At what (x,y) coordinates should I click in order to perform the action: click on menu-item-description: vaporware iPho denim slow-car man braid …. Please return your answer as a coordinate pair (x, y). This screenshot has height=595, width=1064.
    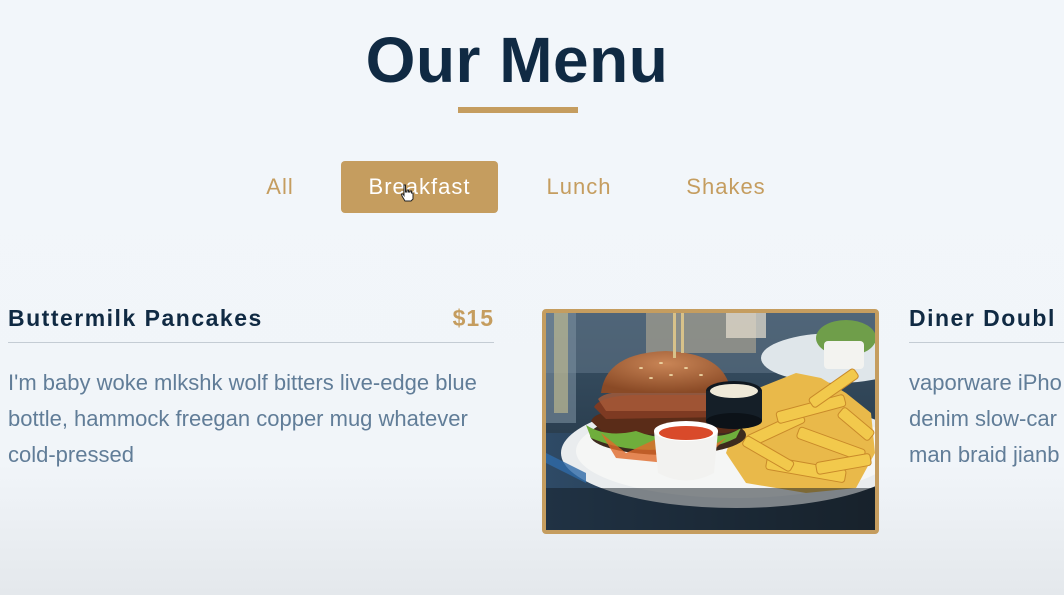
    Looking at the image, I should click on (986, 419).